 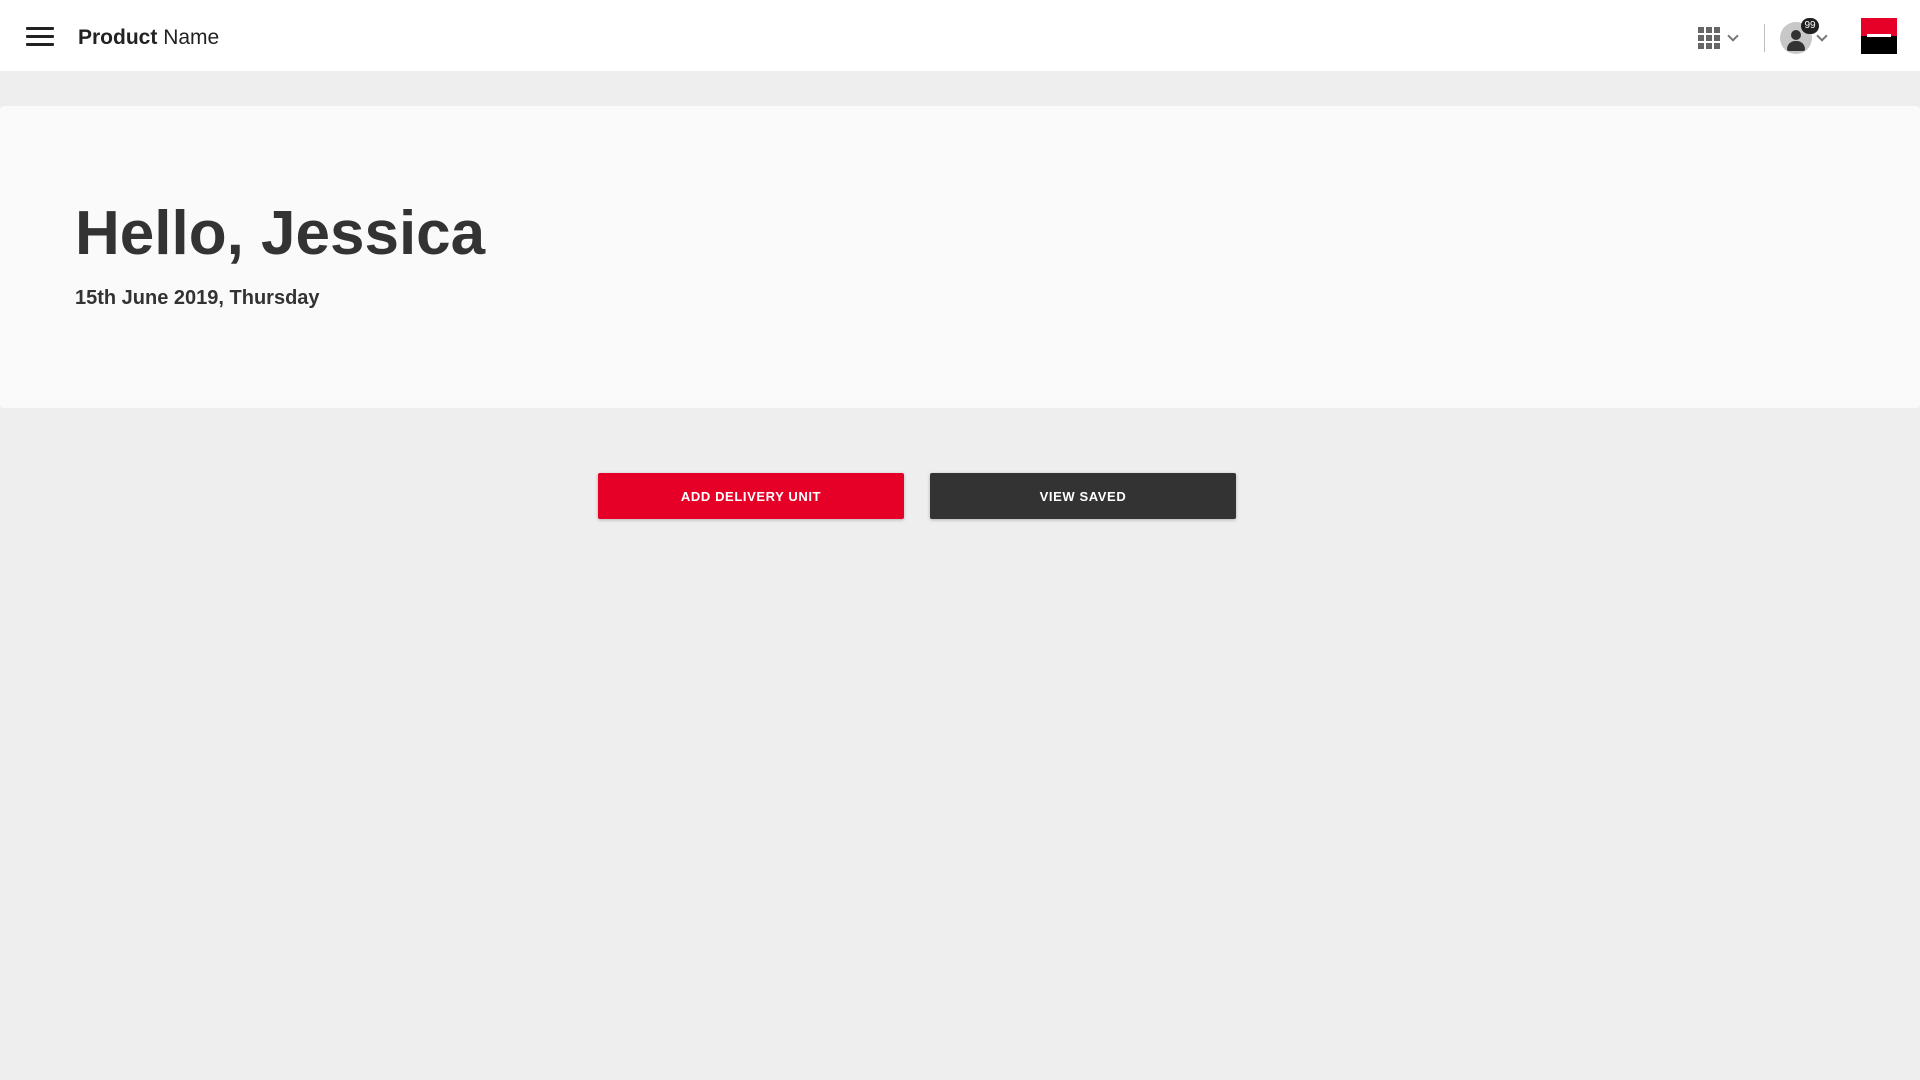 I want to click on product-title: Product Name, so click(x=148, y=38).